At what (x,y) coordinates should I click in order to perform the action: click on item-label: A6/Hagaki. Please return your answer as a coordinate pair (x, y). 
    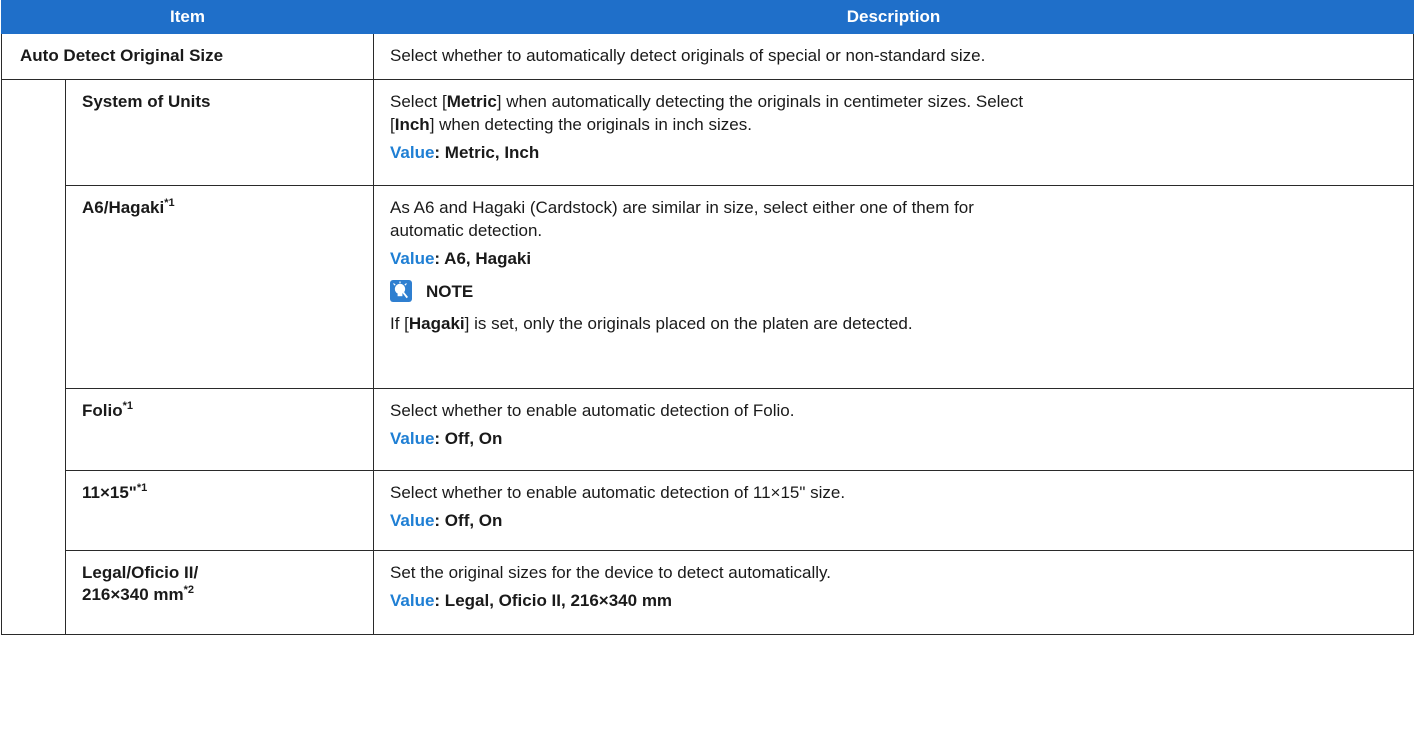
    Looking at the image, I should click on (123, 207).